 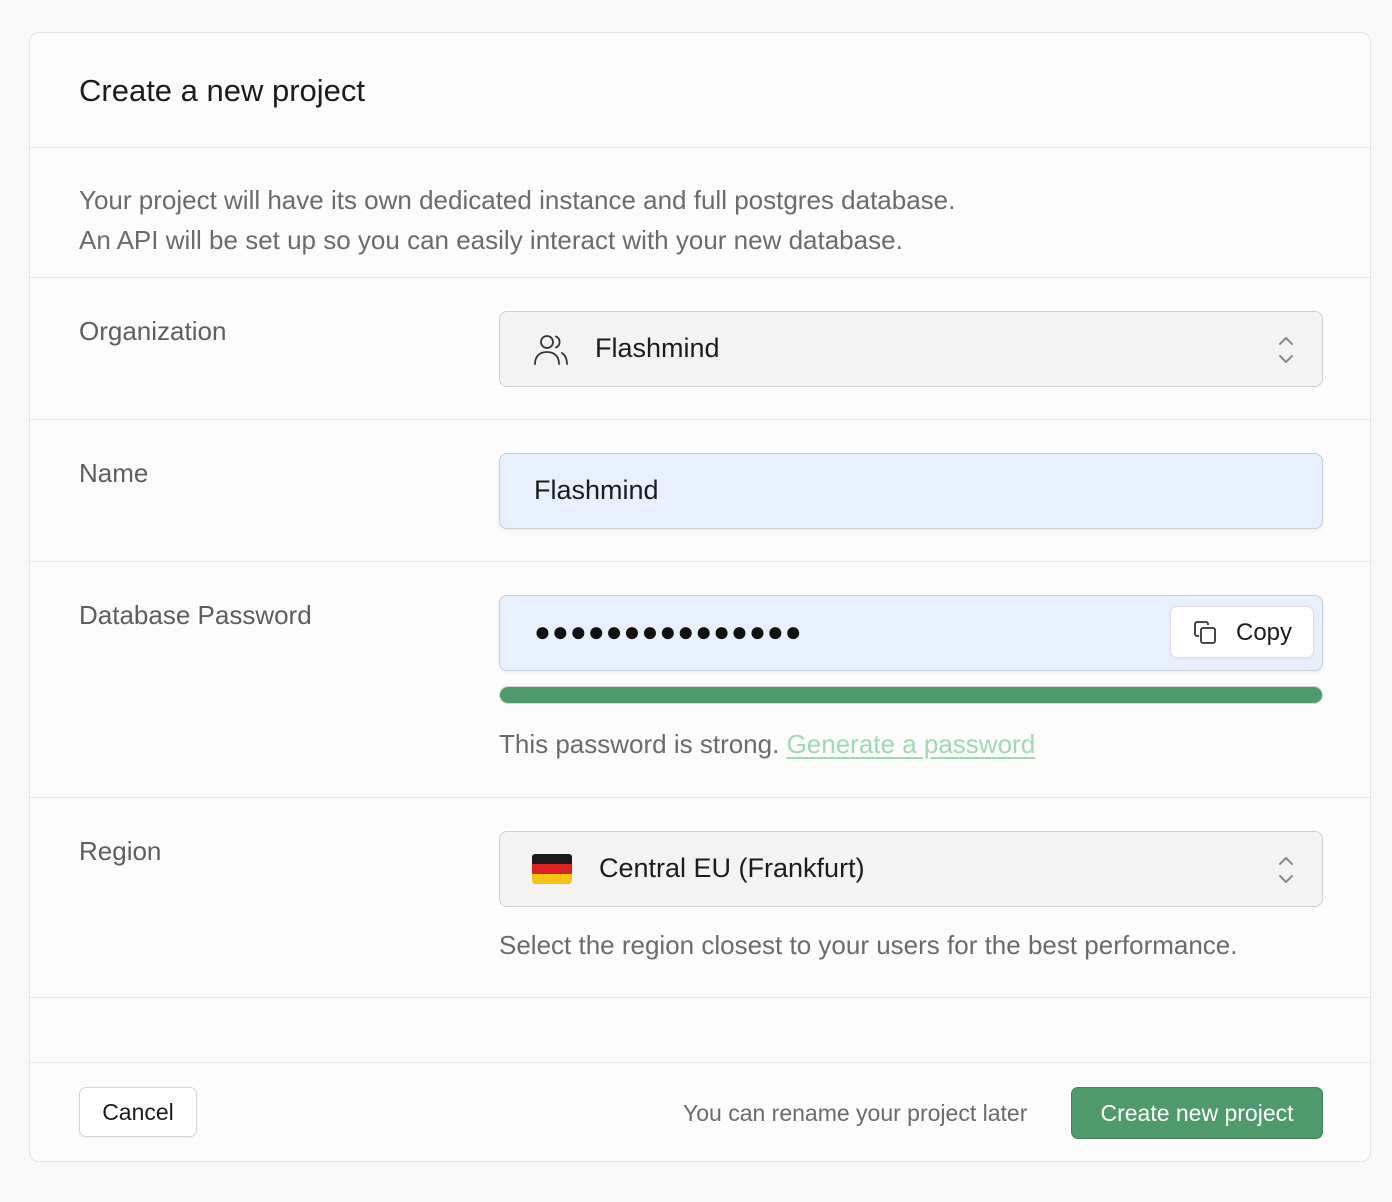 I want to click on organization-label: Organization, so click(x=153, y=331).